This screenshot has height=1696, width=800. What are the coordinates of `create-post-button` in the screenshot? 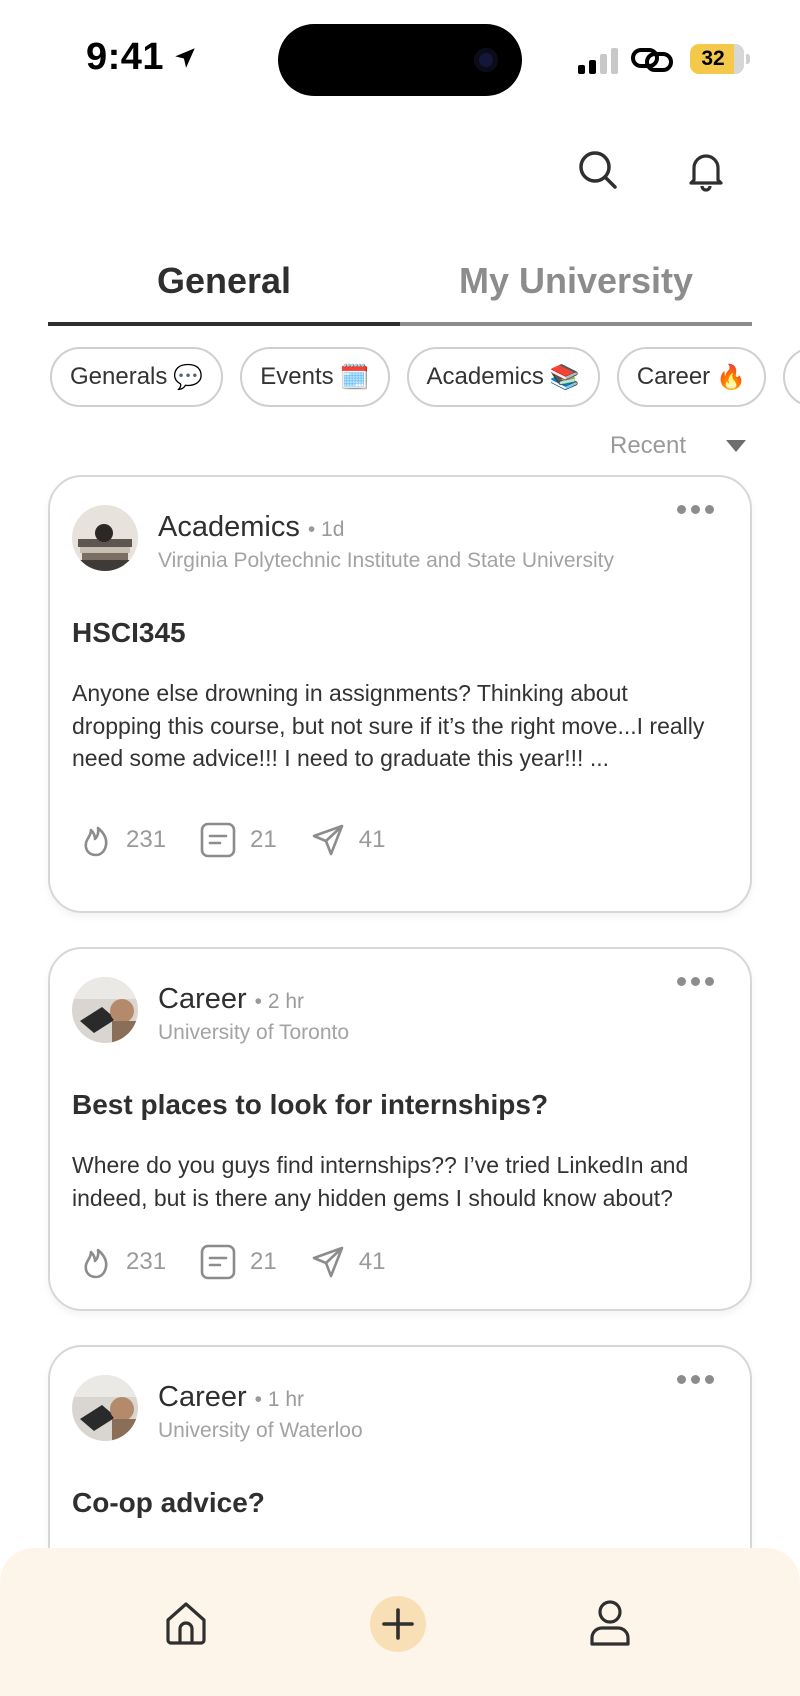 It's located at (398, 1624).